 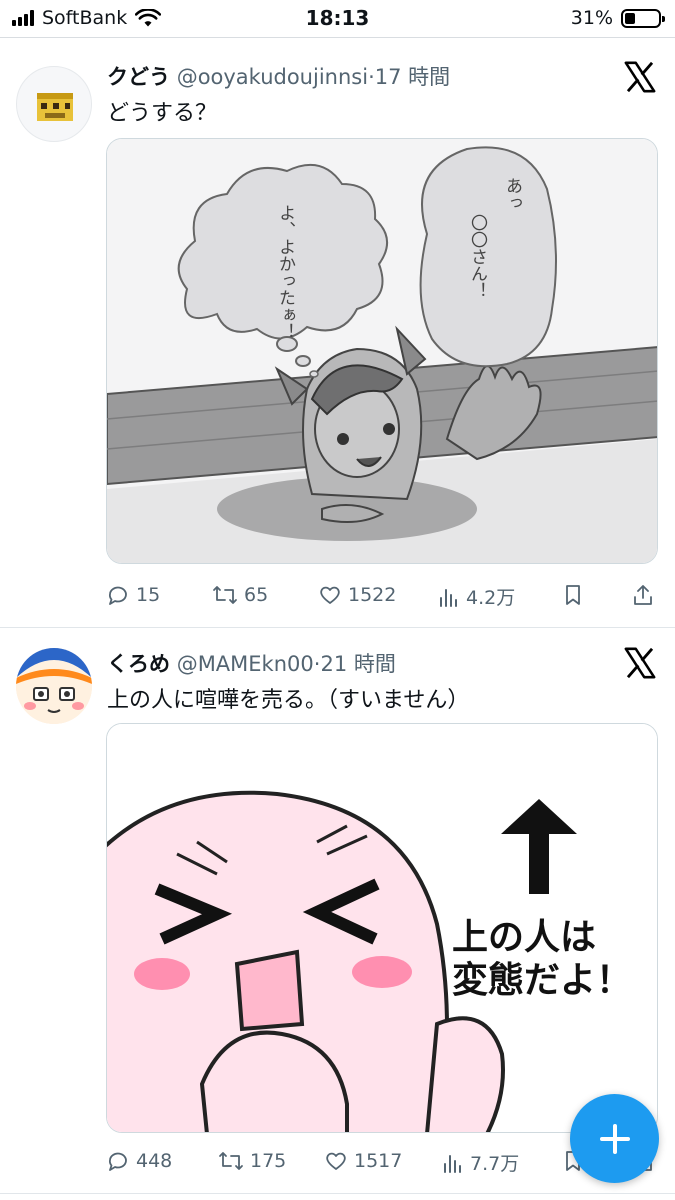 What do you see at coordinates (133, 595) in the screenshot?
I see `reply-button: 15` at bounding box center [133, 595].